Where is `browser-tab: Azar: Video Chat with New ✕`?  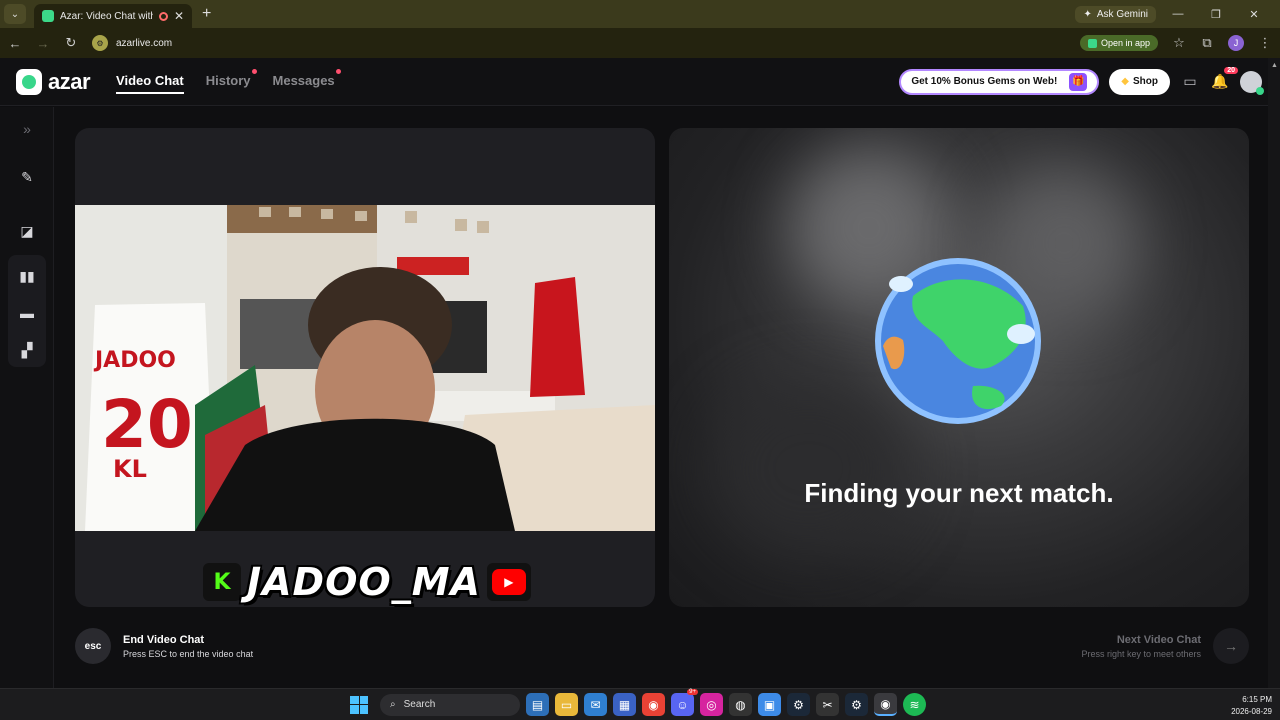 browser-tab: Azar: Video Chat with New ✕ is located at coordinates (113, 16).